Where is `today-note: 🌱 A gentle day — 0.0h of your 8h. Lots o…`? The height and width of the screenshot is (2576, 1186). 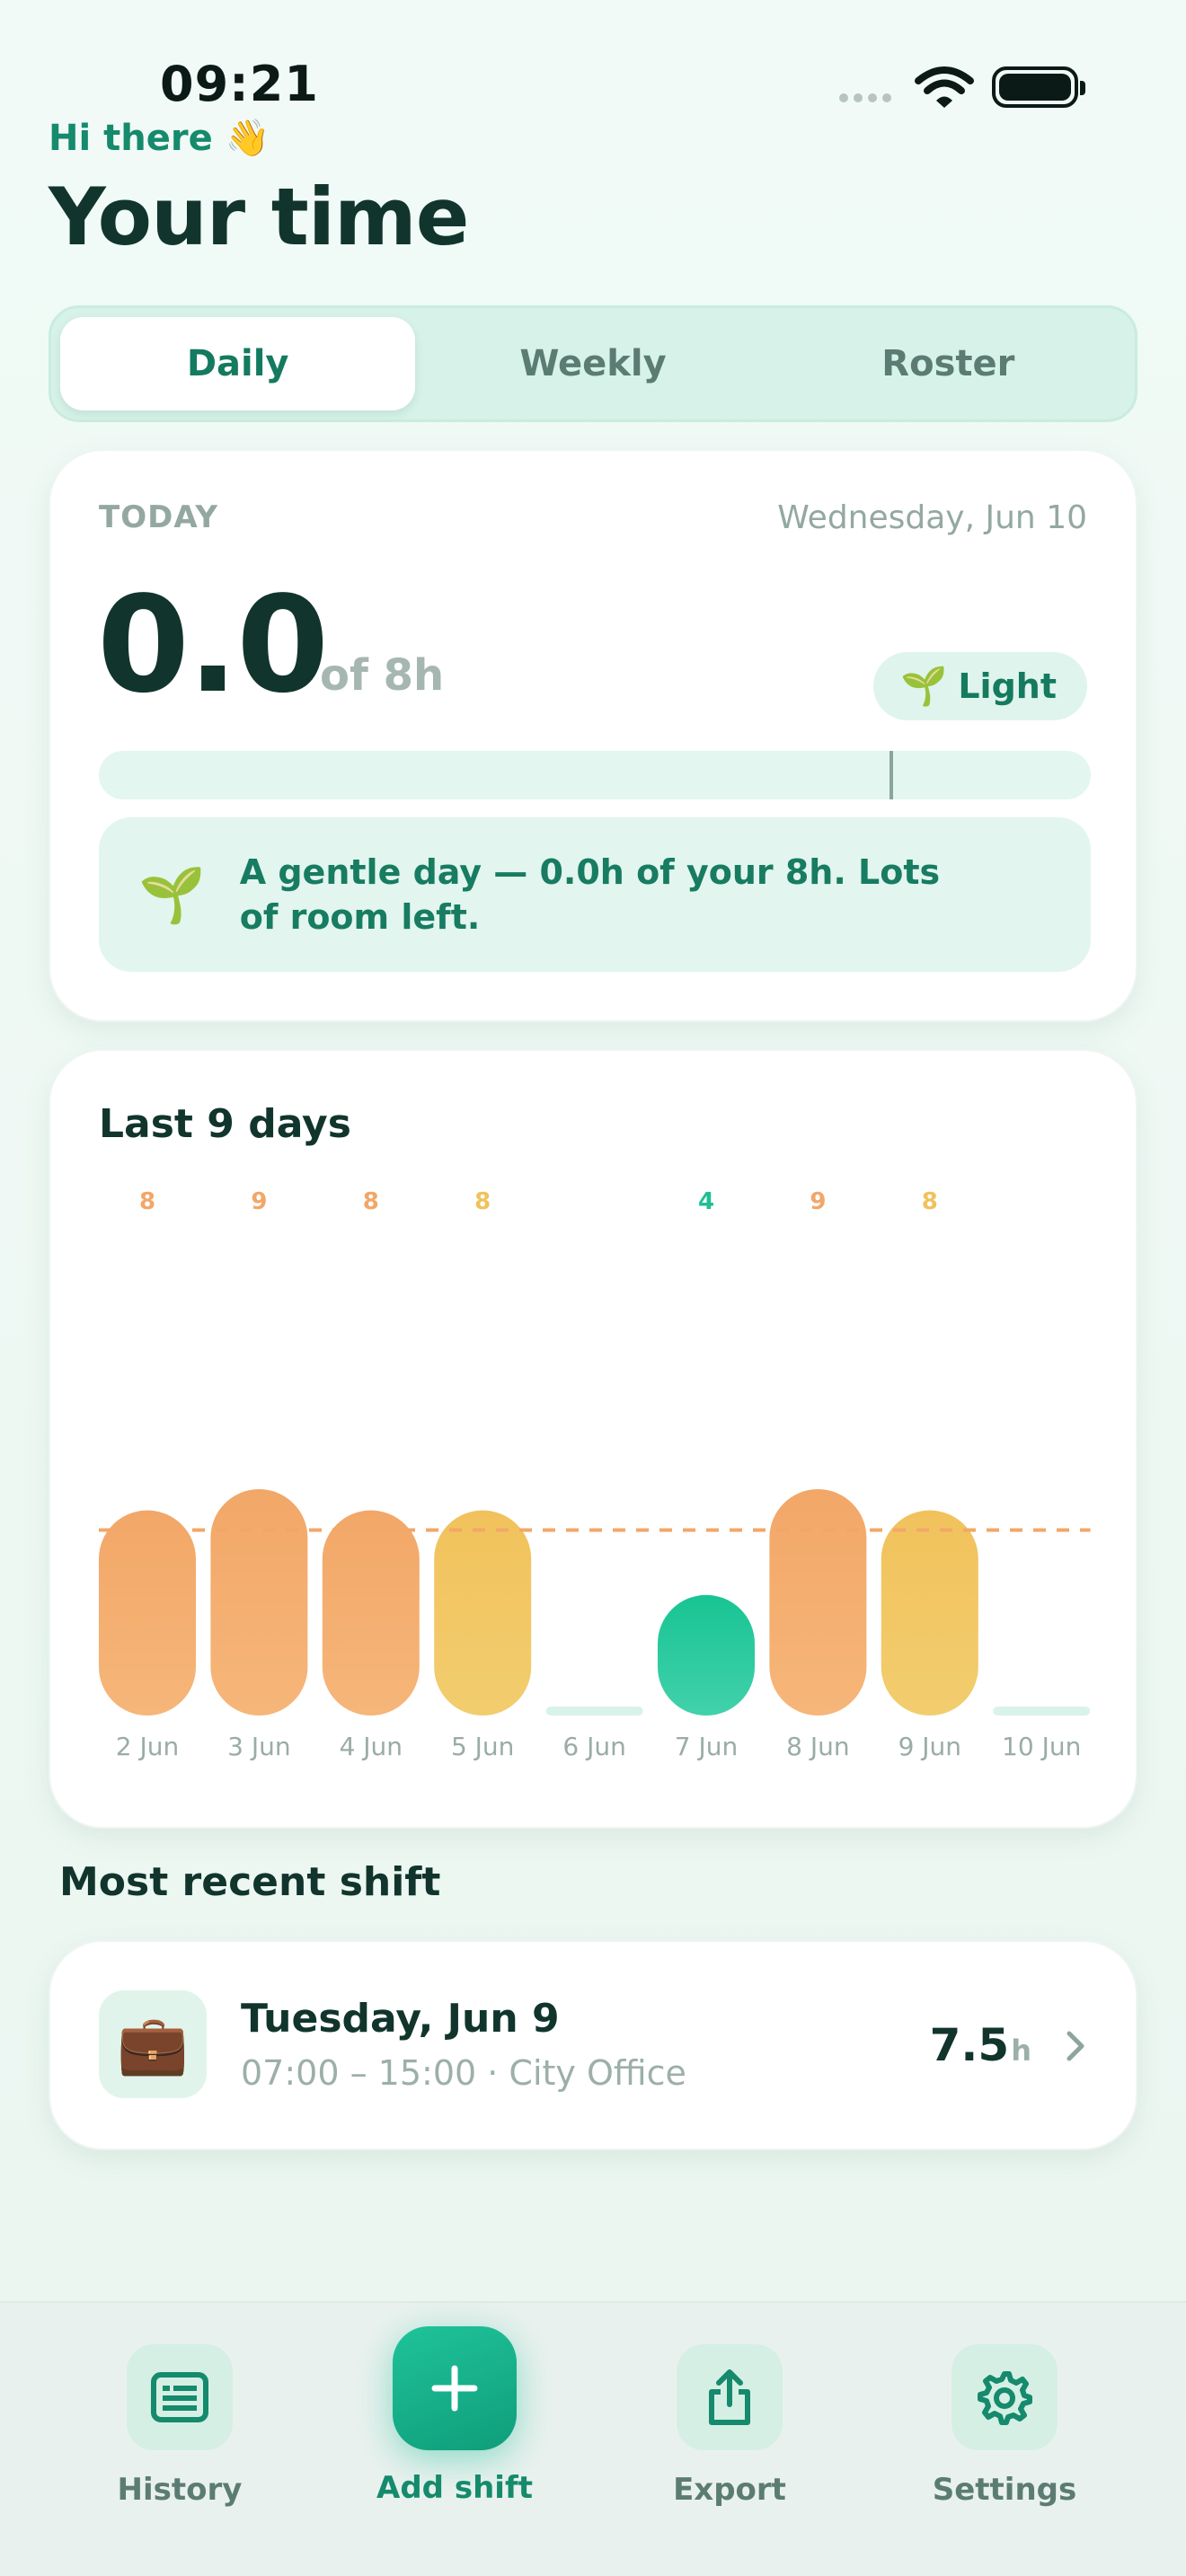
today-note: 🌱 A gentle day — 0.0h of your 8h. Lots o… is located at coordinates (595, 894).